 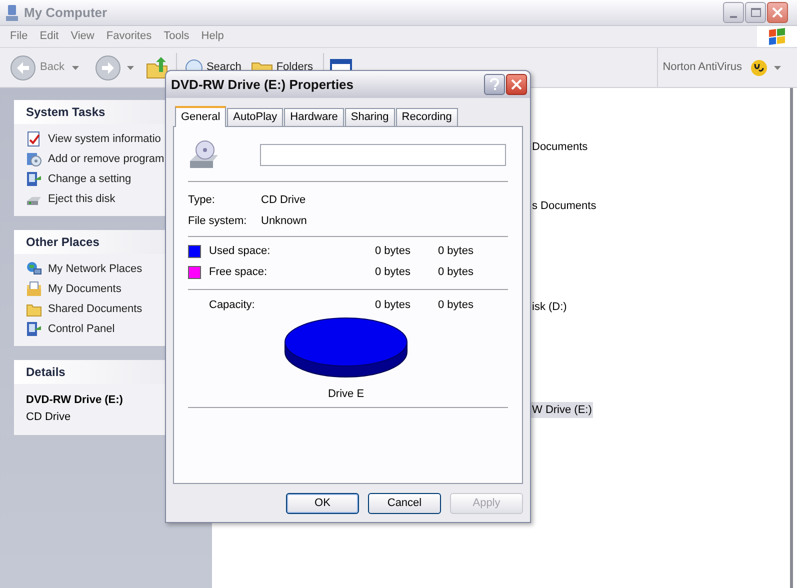 What do you see at coordinates (63, 242) in the screenshot?
I see `task-panel-title: Other Places` at bounding box center [63, 242].